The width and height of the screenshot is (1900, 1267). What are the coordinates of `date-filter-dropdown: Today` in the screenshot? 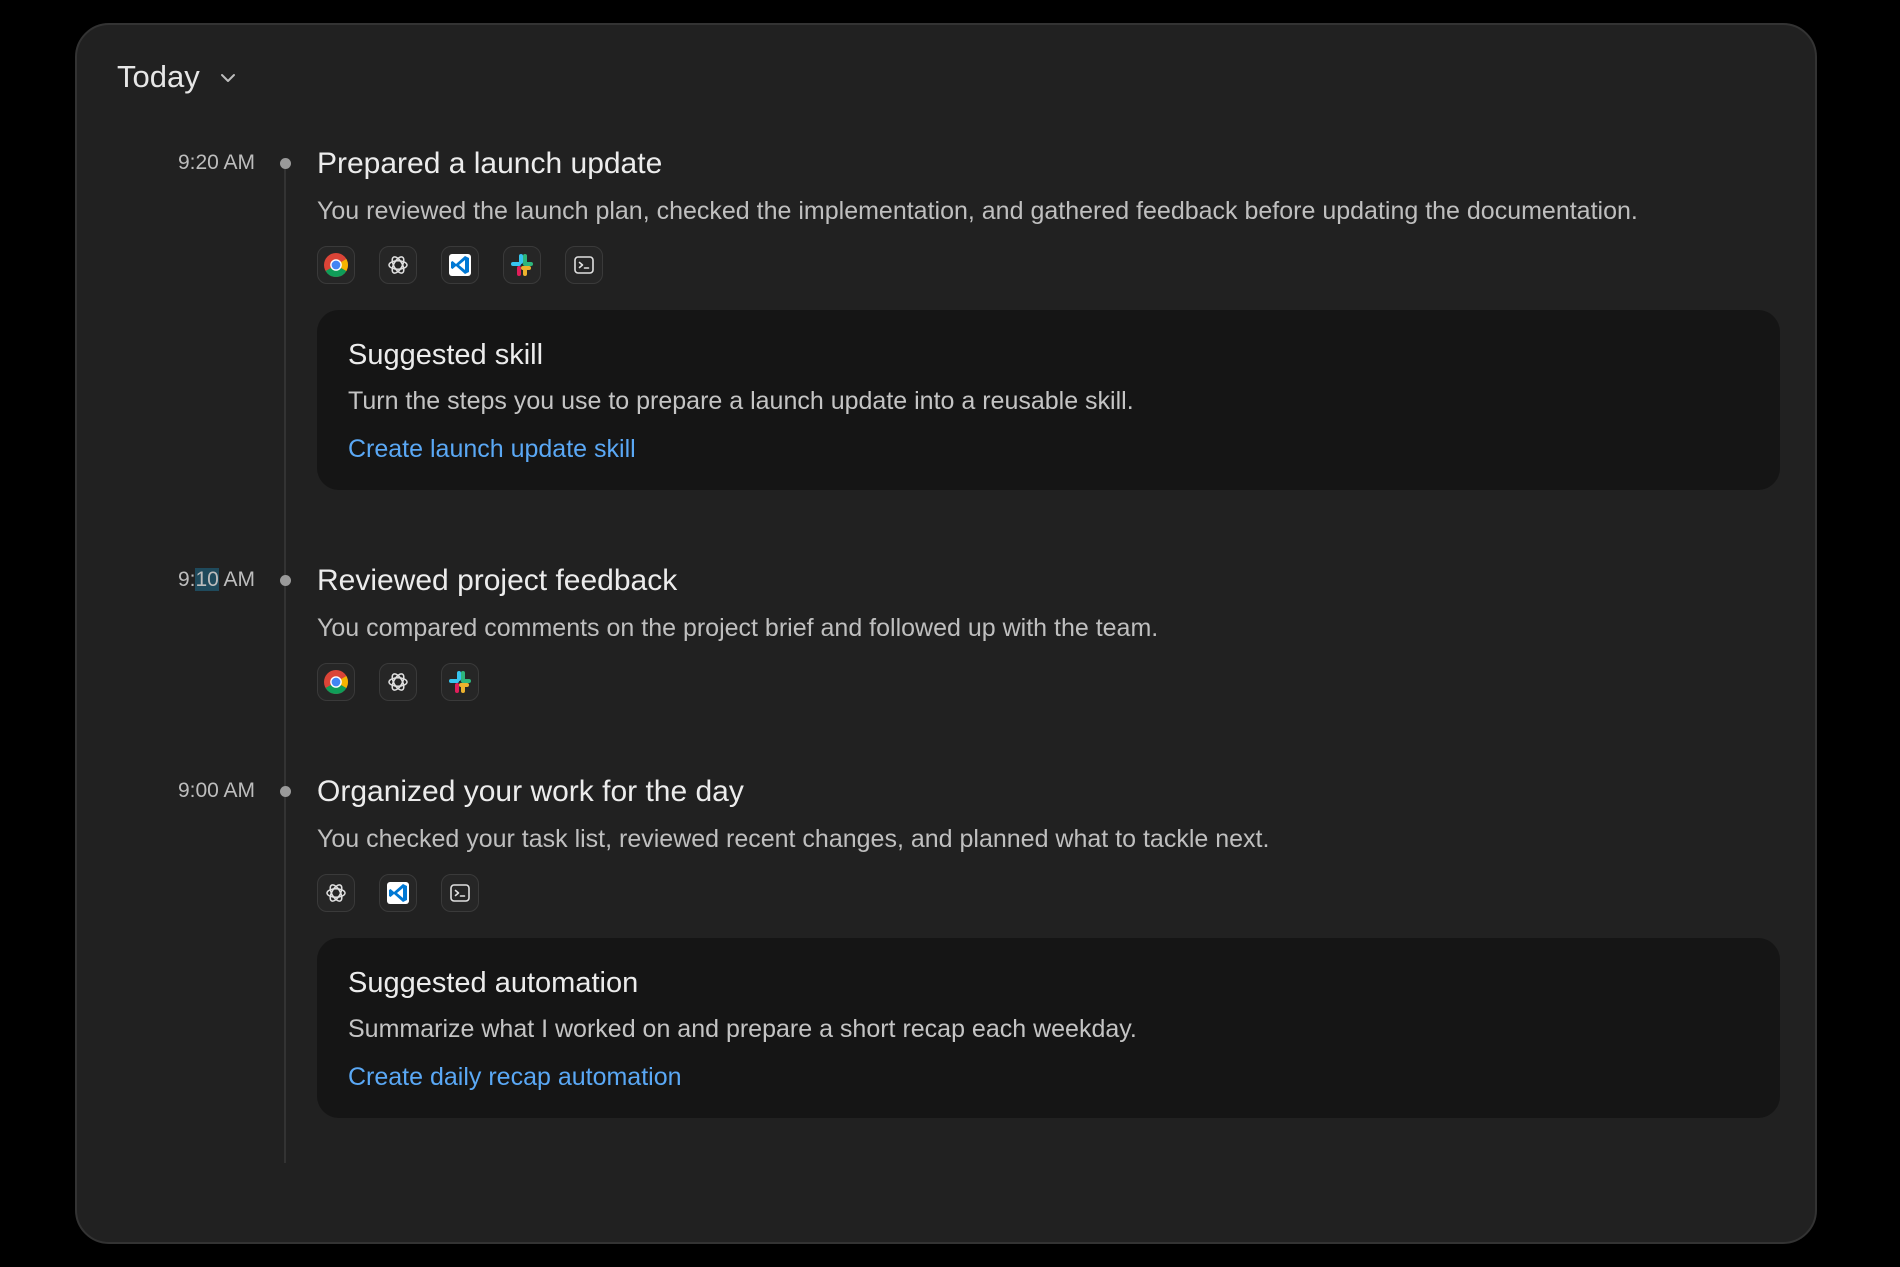 It's located at (177, 77).